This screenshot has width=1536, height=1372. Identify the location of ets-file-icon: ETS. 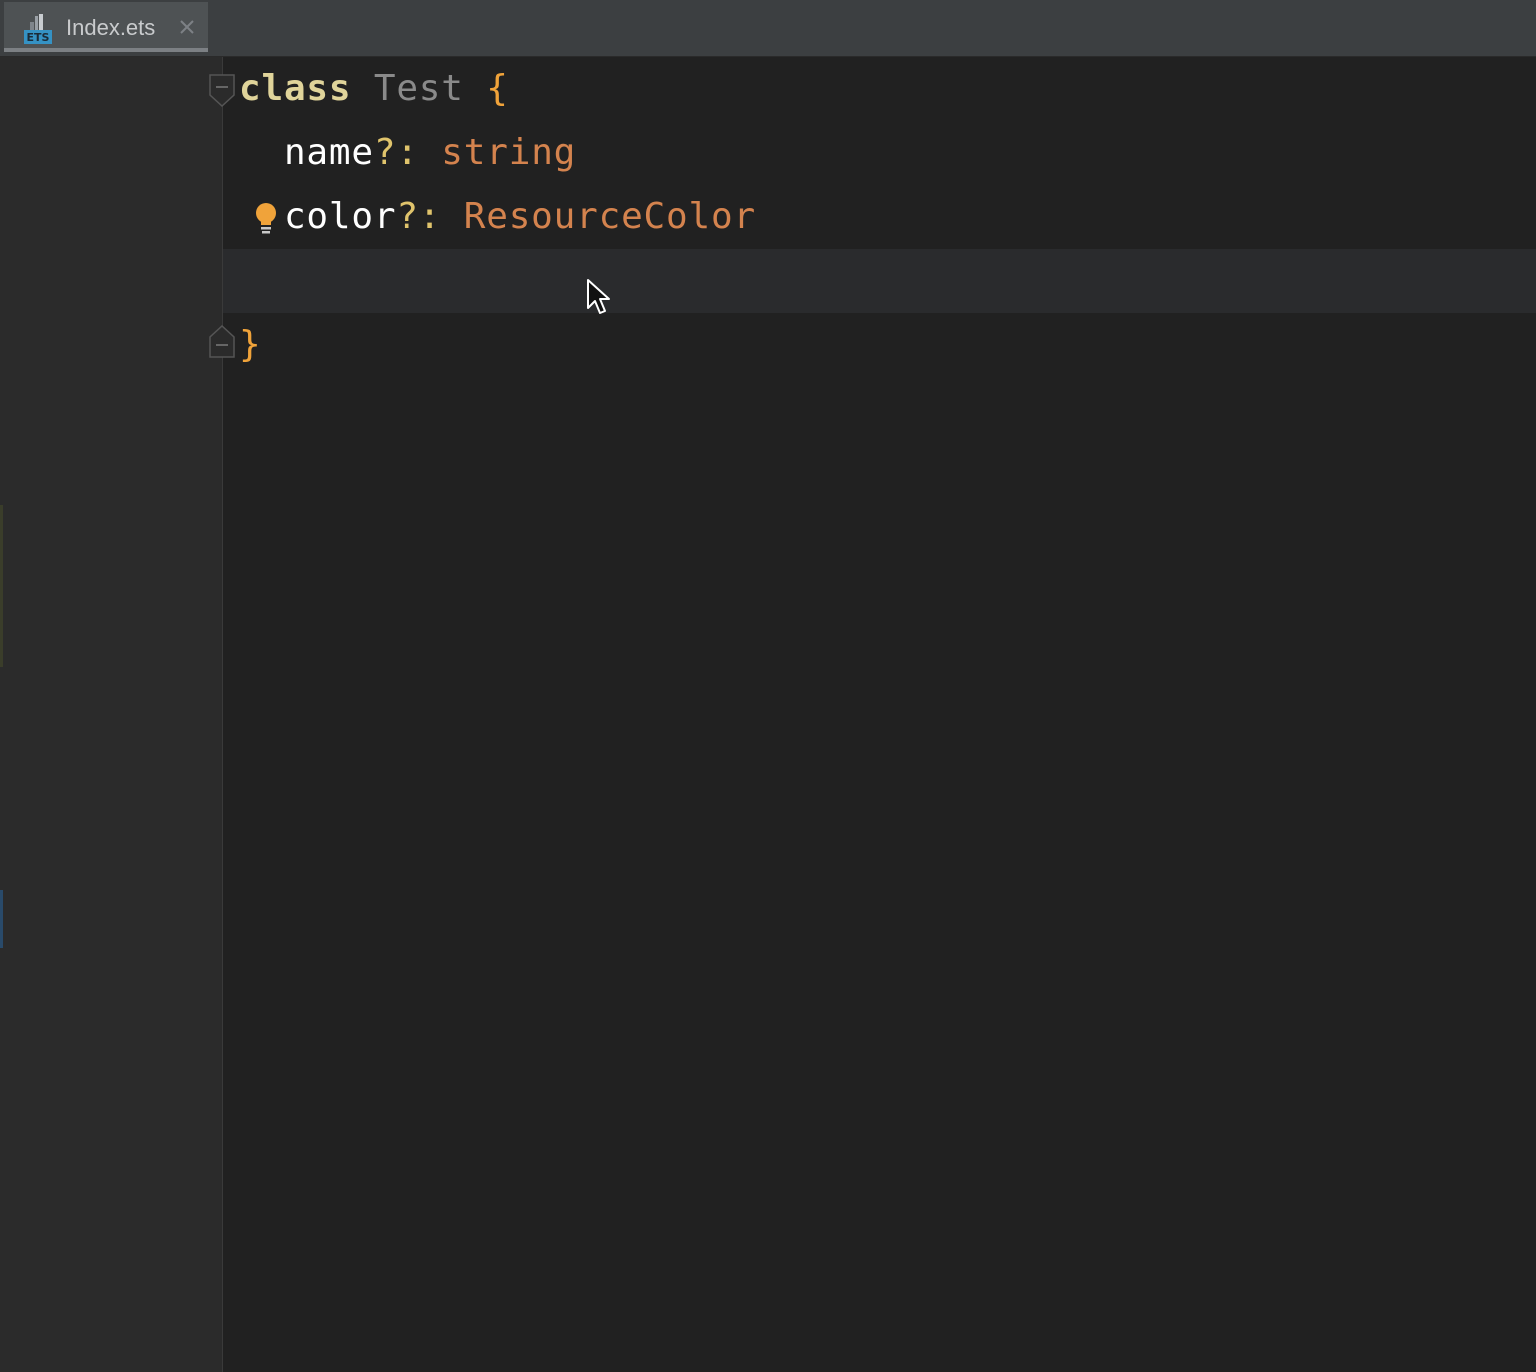
(38, 29).